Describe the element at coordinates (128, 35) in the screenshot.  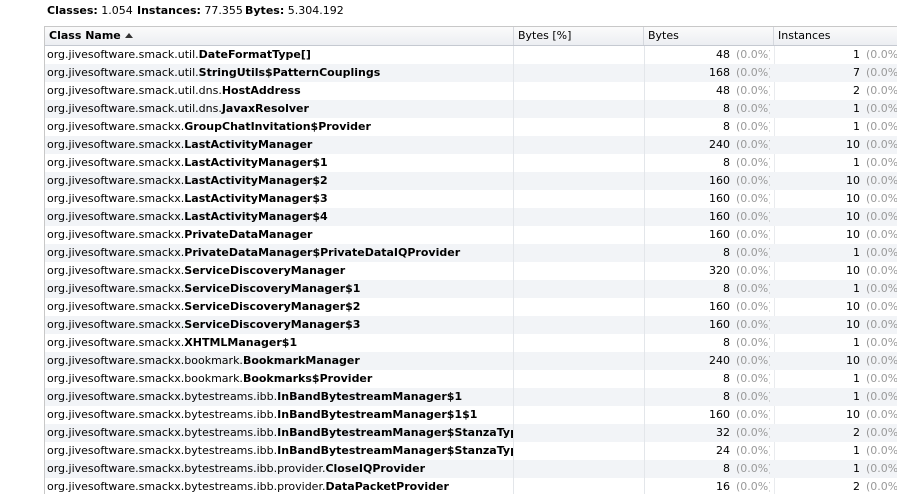
I see `sort-ascending-icon` at that location.